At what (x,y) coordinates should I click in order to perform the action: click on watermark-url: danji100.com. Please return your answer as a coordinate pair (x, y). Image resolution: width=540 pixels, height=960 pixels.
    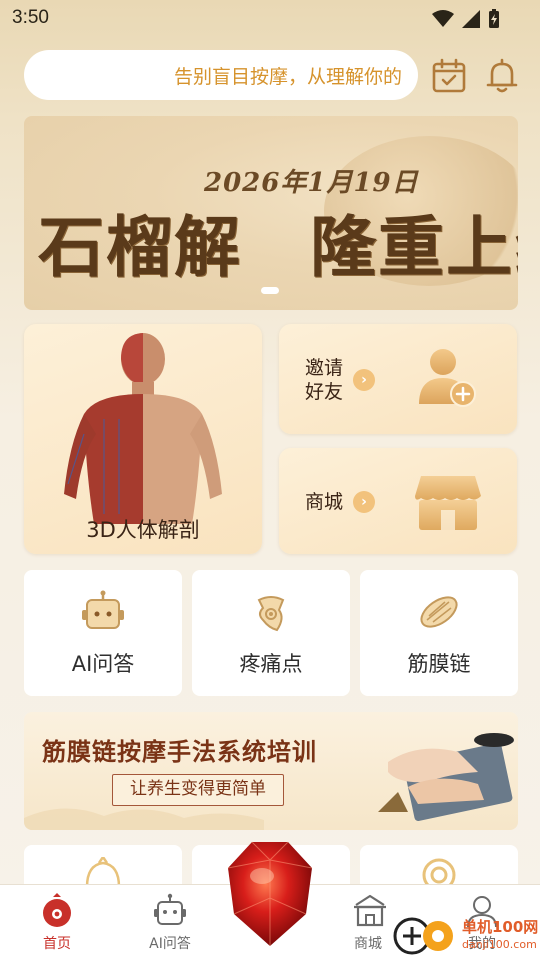
    Looking at the image, I should click on (499, 944).